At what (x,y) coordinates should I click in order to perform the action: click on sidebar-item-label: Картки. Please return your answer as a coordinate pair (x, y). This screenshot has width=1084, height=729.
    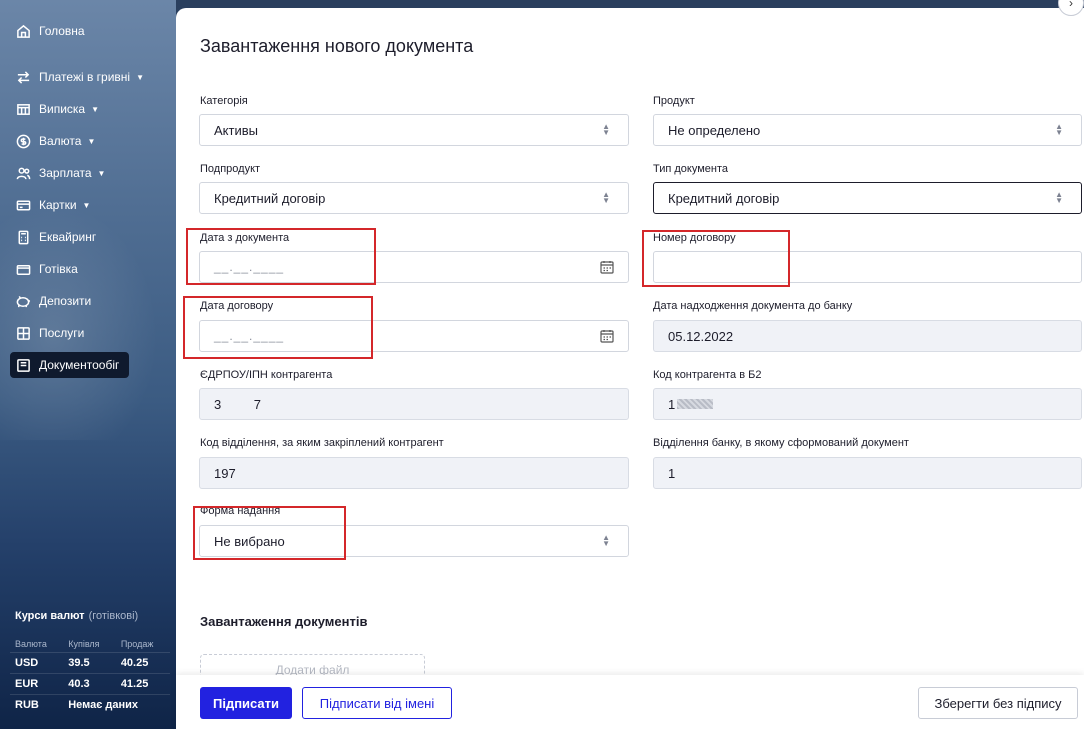
    Looking at the image, I should click on (58, 205).